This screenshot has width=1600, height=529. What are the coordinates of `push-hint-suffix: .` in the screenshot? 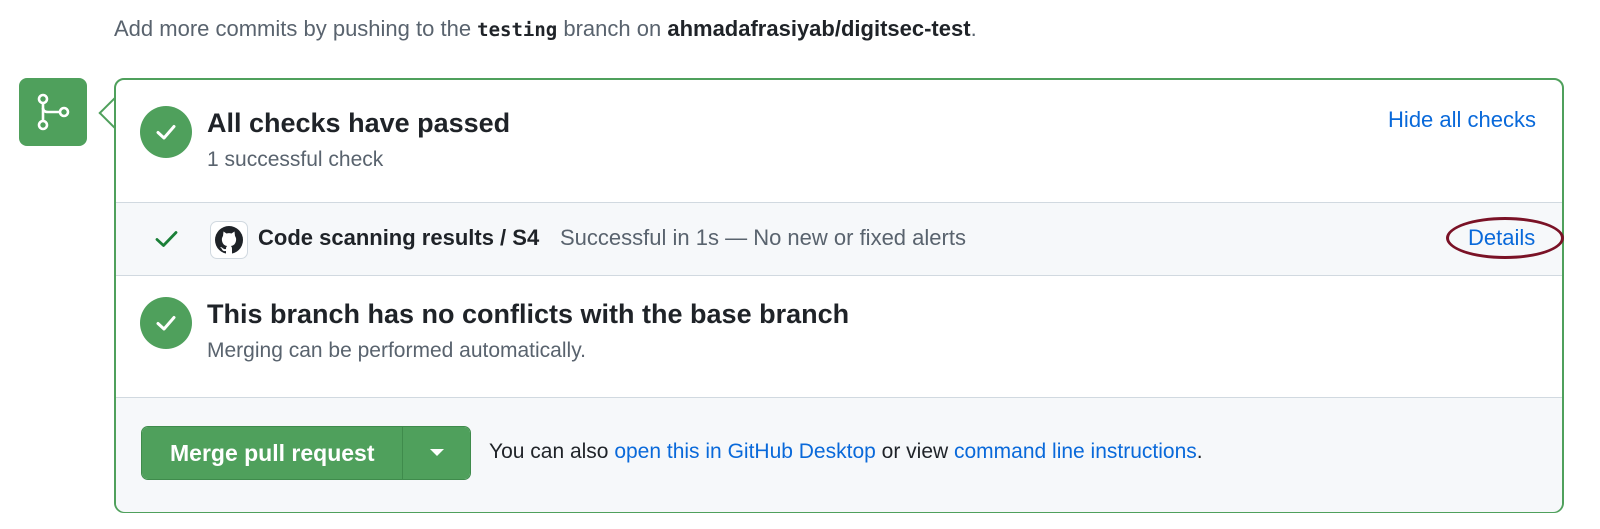 It's located at (973, 28).